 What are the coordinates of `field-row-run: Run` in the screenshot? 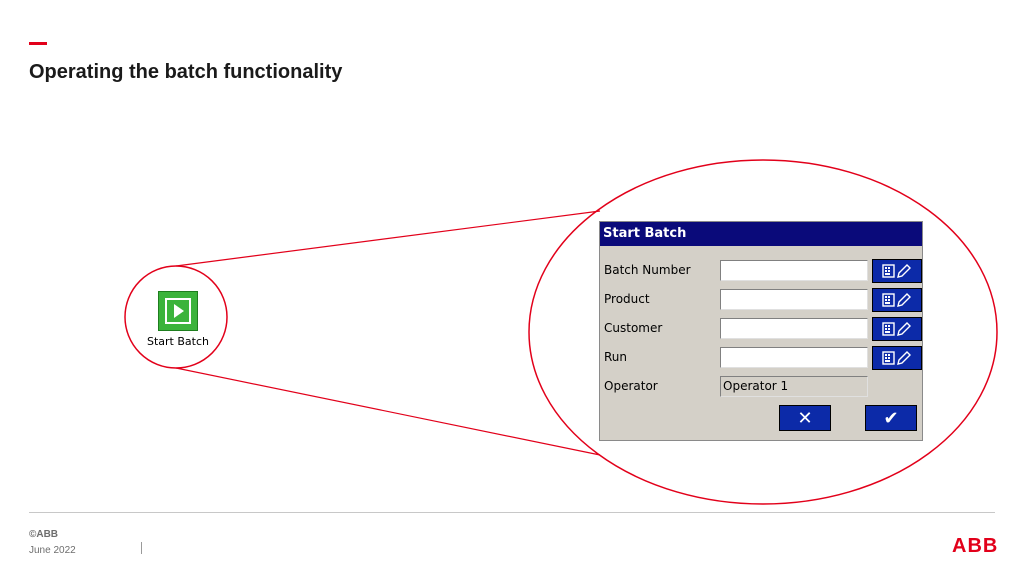 It's located at (763, 358).